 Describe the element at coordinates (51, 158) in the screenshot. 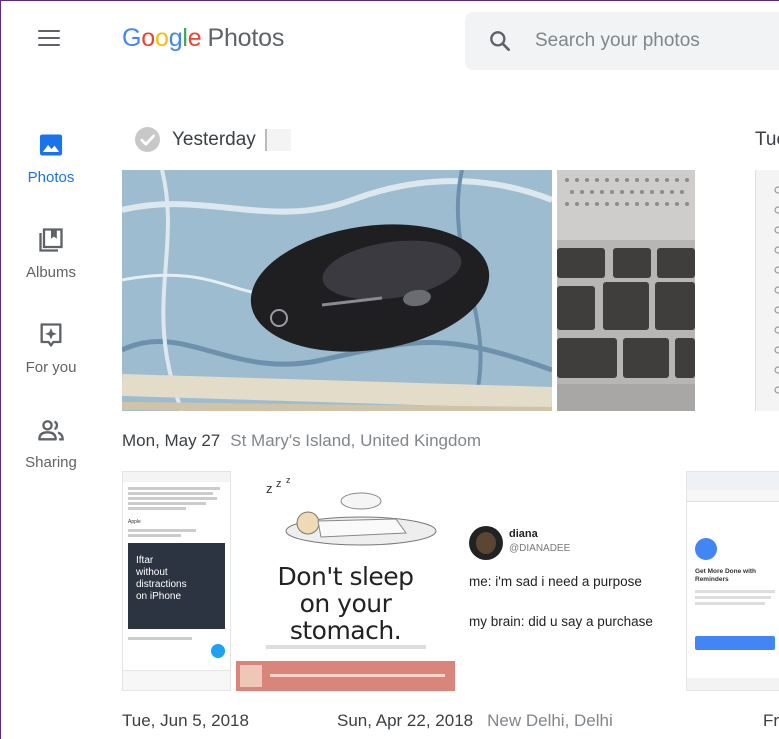

I see `sidebar-item-photos: Photos` at that location.